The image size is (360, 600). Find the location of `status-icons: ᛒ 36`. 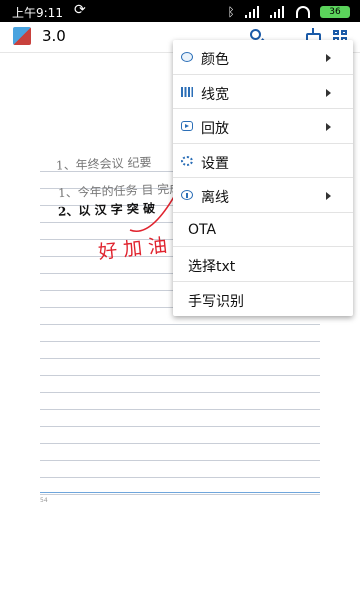

status-icons: ᛒ 36 is located at coordinates (285, 11).